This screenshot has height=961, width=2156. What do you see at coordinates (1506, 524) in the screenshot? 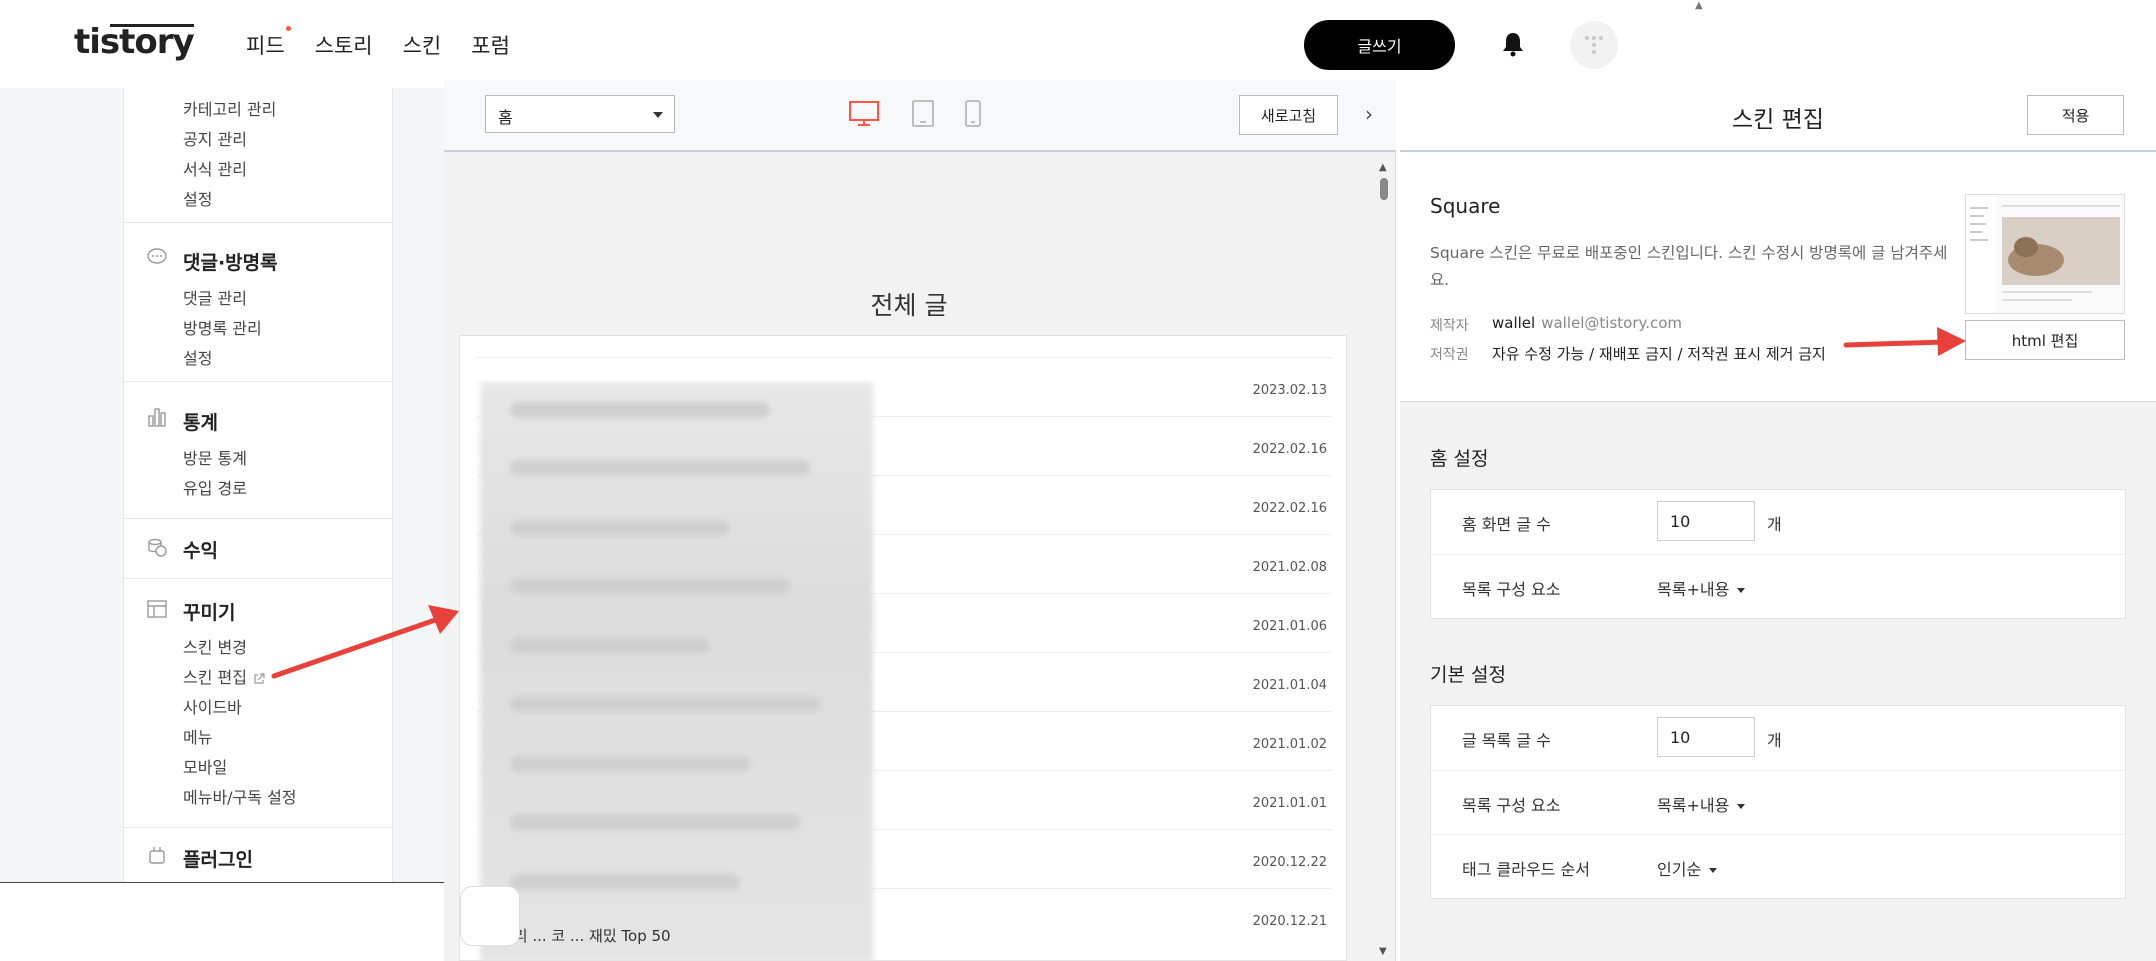
I see `home-post-count-label: 홈 화면 글 수` at bounding box center [1506, 524].